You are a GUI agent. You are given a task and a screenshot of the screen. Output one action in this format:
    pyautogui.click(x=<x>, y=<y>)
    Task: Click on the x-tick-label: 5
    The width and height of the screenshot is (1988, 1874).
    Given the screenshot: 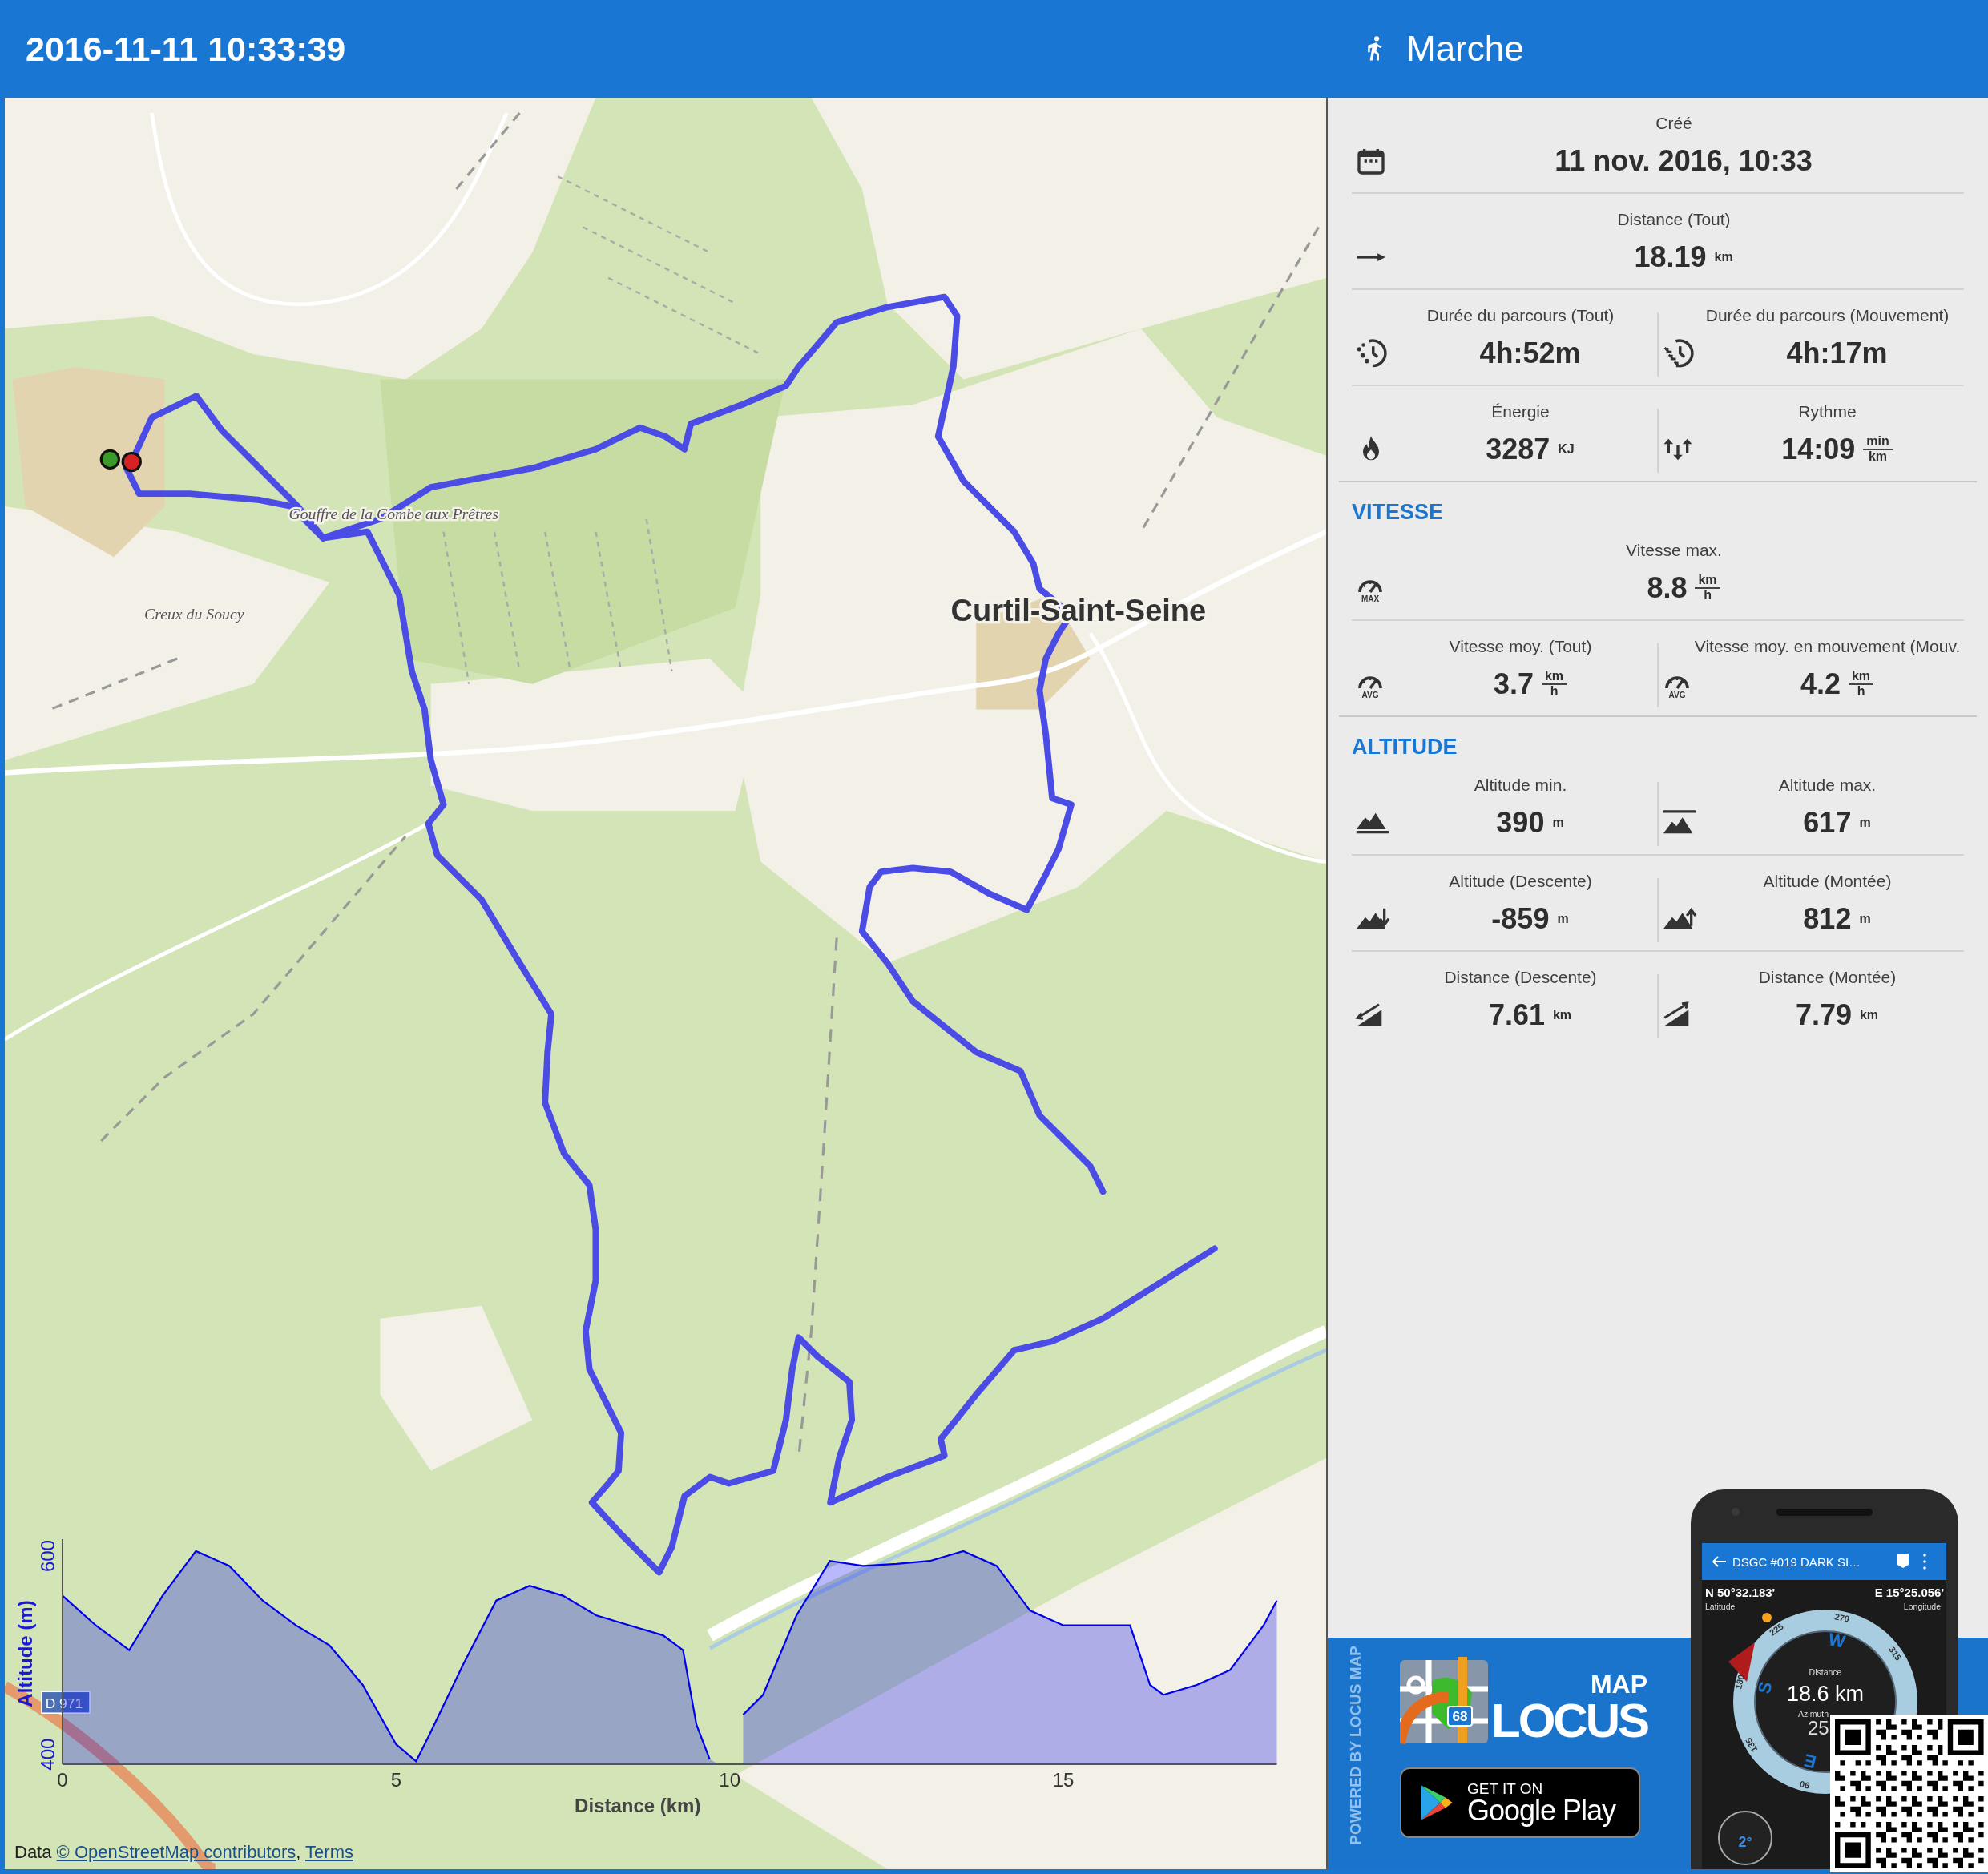 What is the action you would take?
    pyautogui.click(x=396, y=1780)
    